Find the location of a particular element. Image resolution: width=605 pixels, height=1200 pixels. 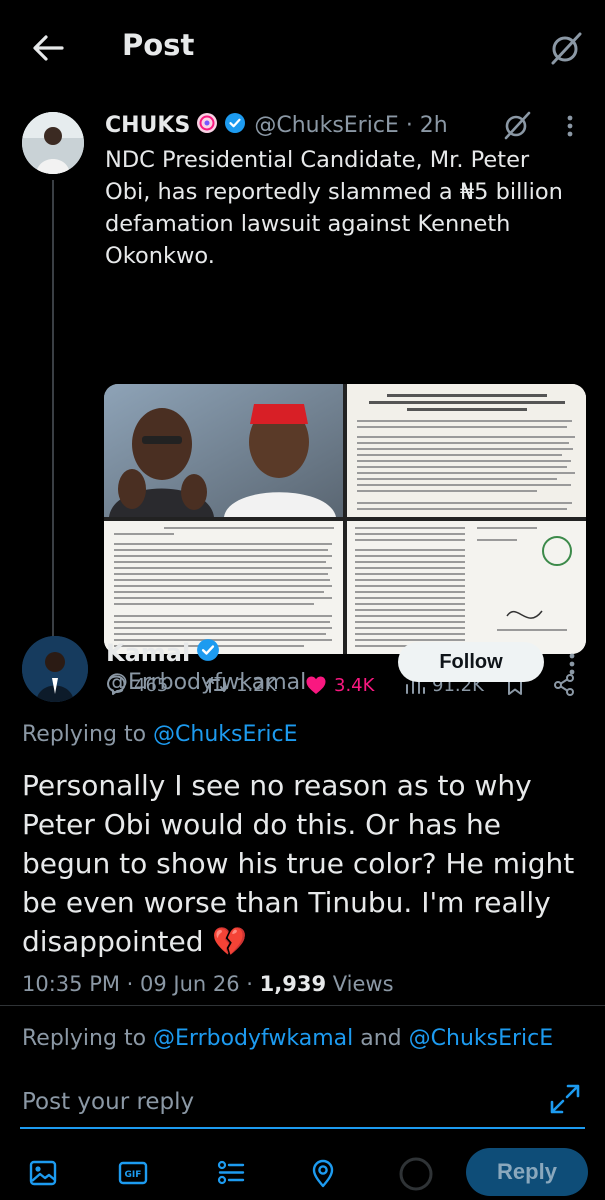

replying-to: Replying to @ChuksEricE is located at coordinates (160, 734).